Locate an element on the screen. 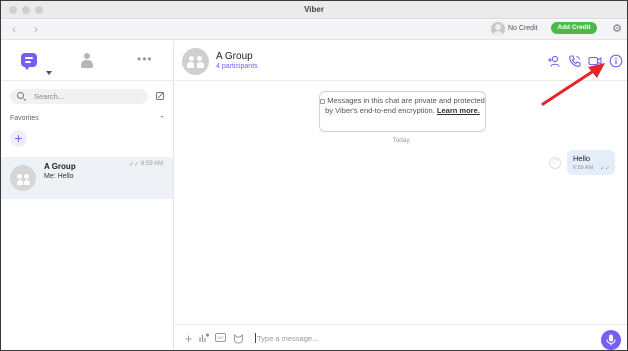  back-arrow-icon: ‹ is located at coordinates (14, 29).